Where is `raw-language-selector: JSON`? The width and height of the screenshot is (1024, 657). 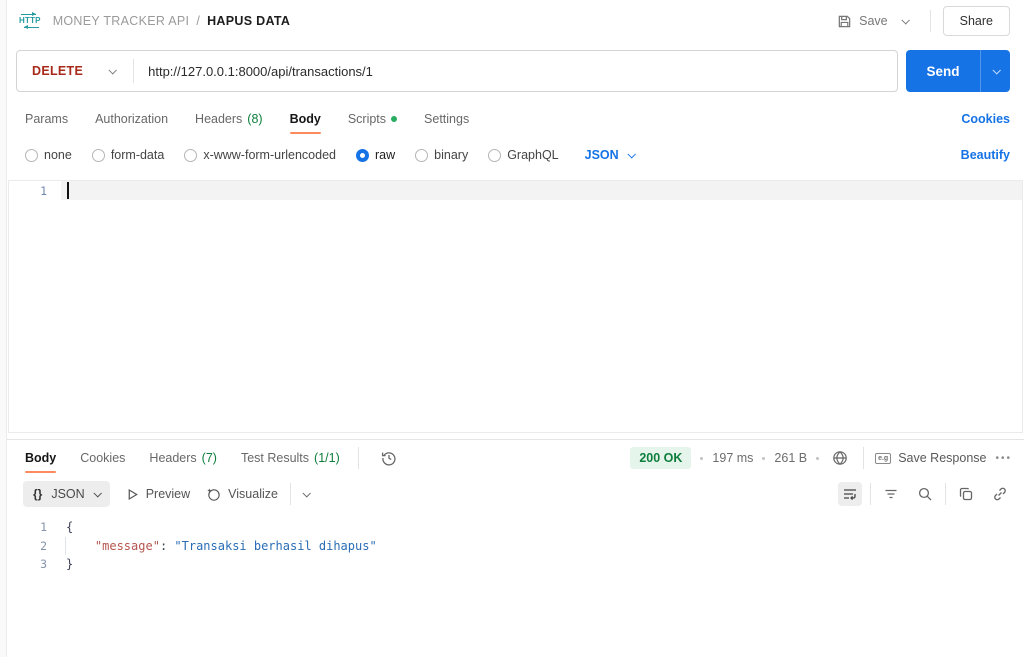 raw-language-selector: JSON is located at coordinates (610, 155).